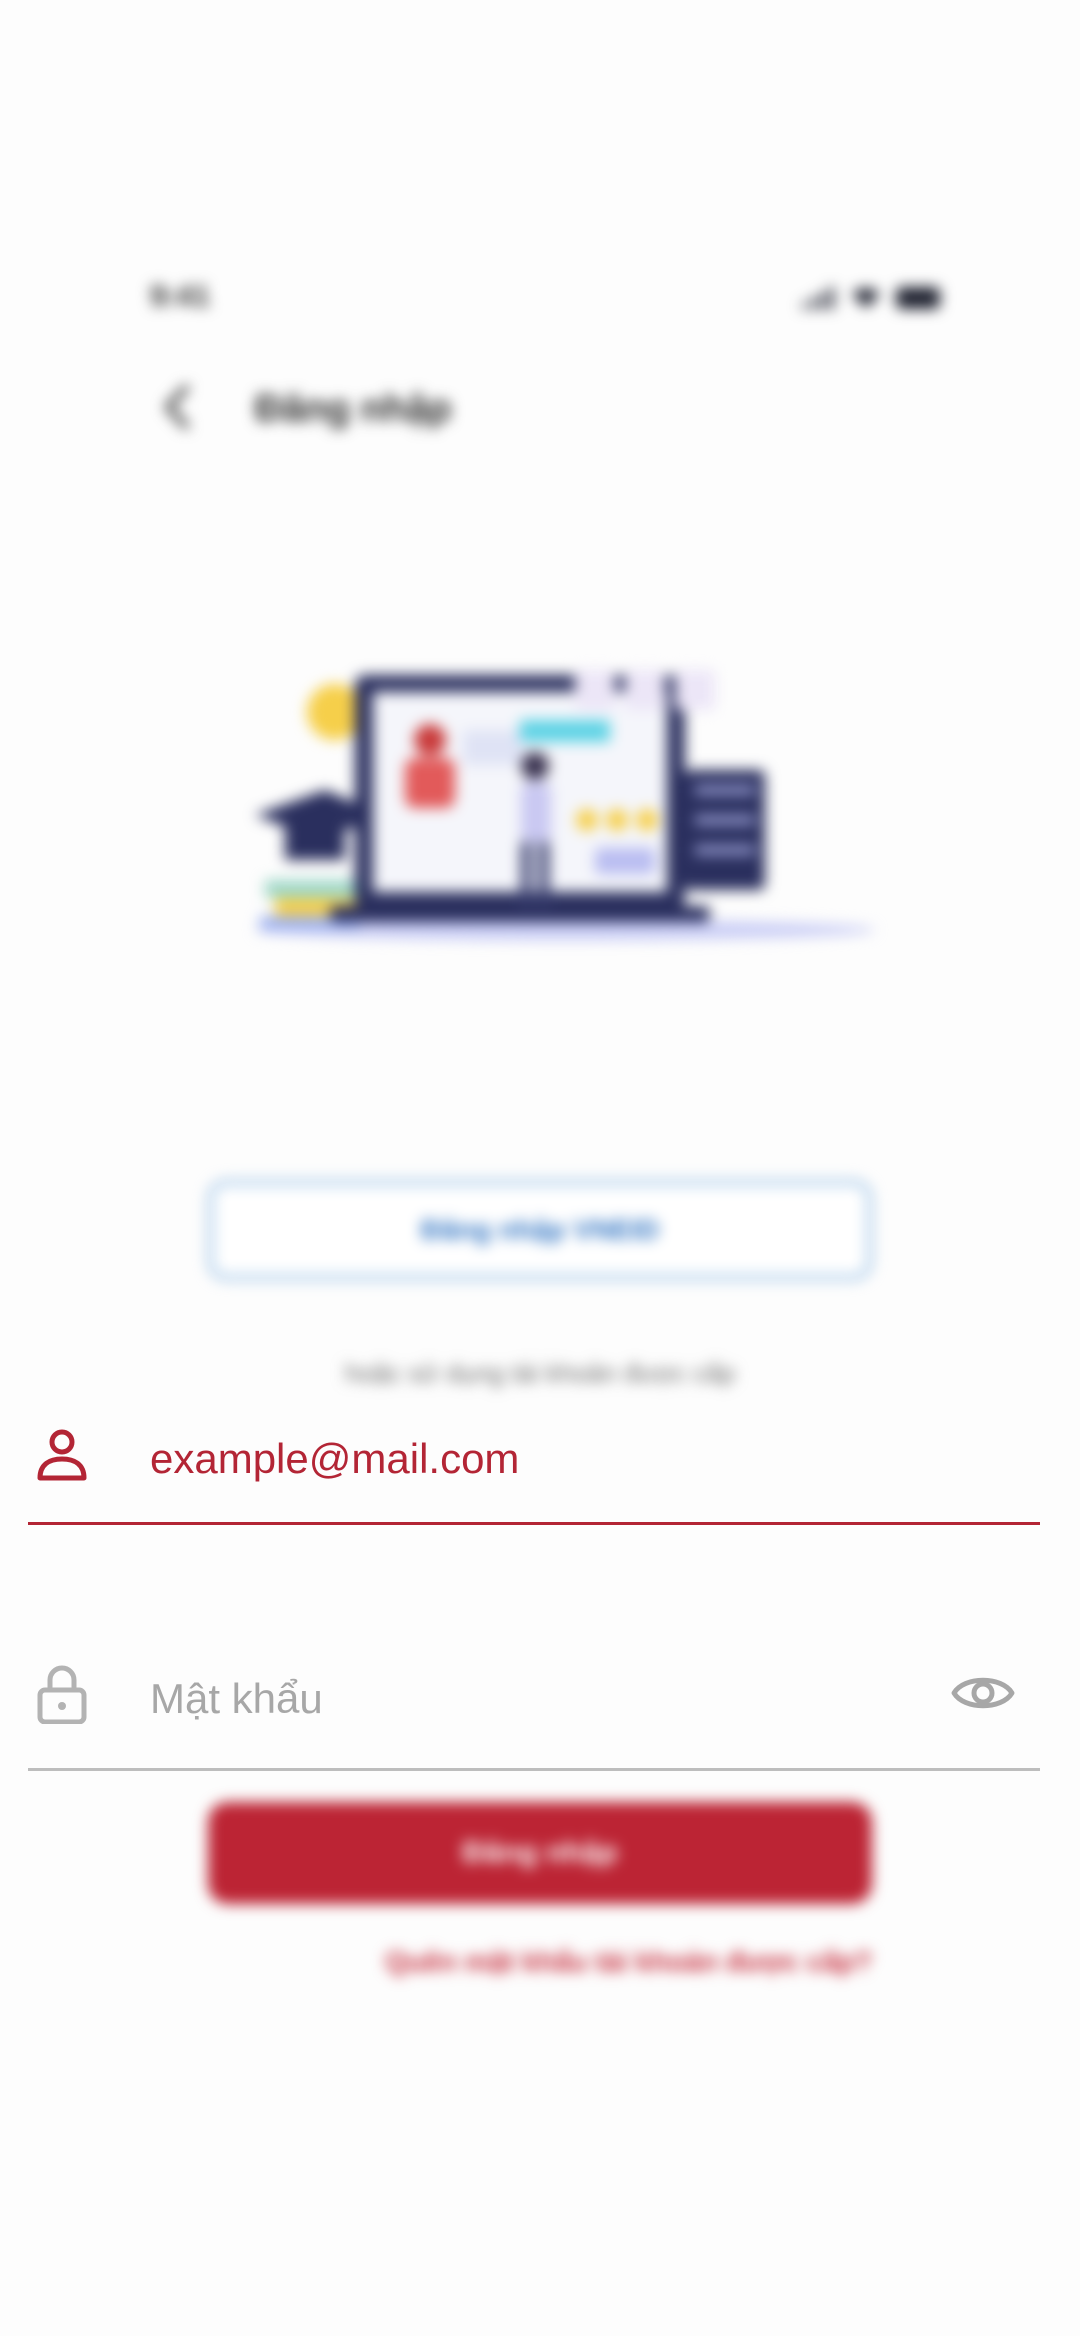 The image size is (1080, 2336). I want to click on email-input, so click(540, 1459).